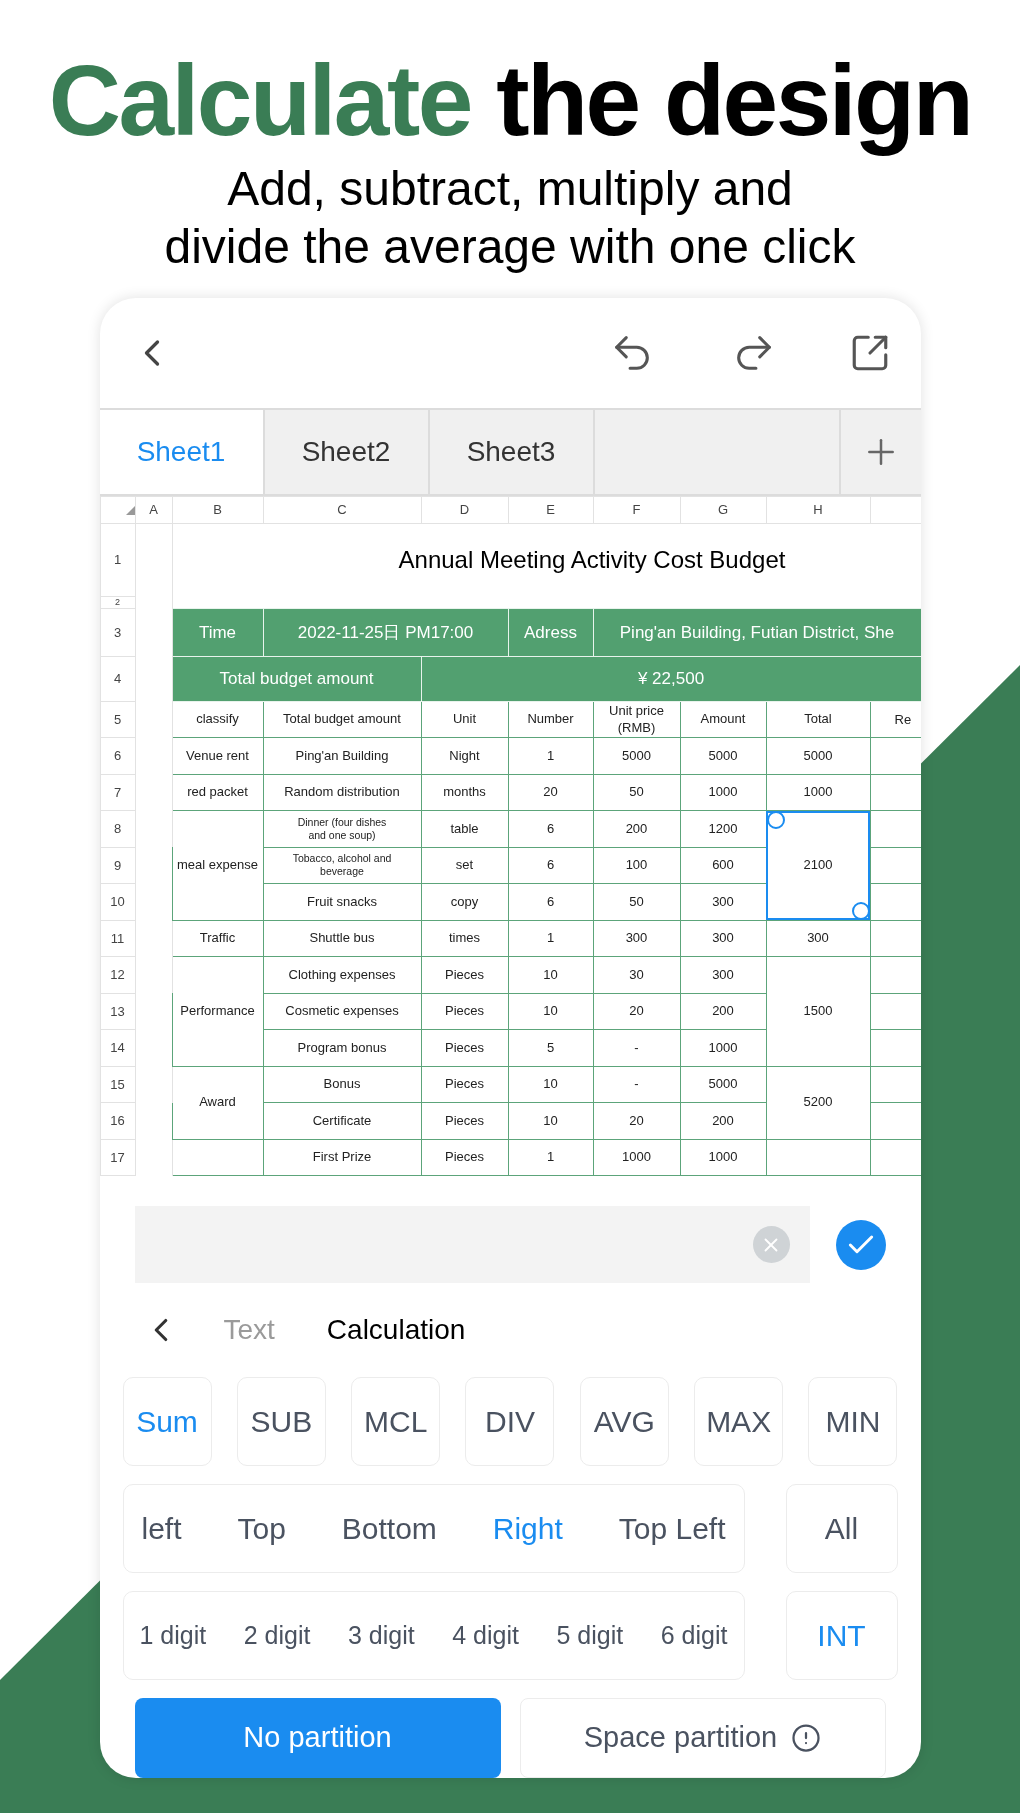 The image size is (1020, 1813). I want to click on row-number: 14, so click(117, 1047).